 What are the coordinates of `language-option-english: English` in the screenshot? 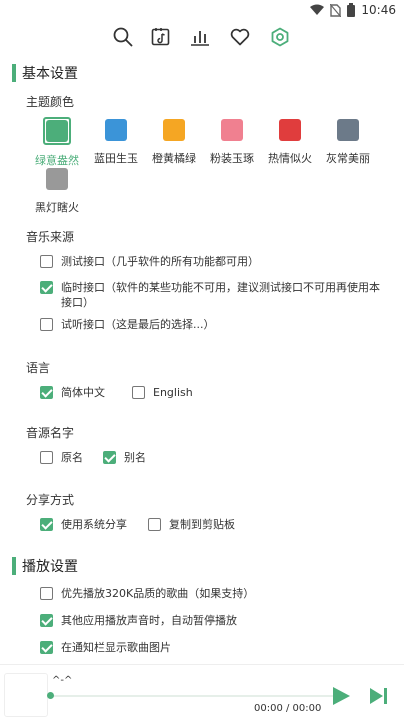 It's located at (162, 392).